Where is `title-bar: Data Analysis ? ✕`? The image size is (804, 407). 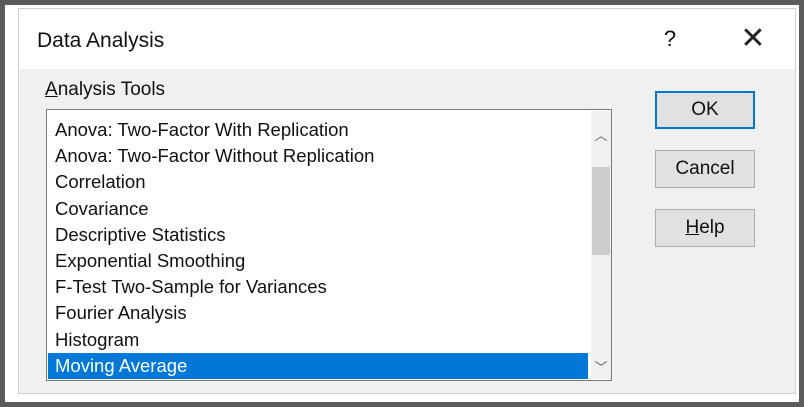
title-bar: Data Analysis ? ✕ is located at coordinates (407, 39).